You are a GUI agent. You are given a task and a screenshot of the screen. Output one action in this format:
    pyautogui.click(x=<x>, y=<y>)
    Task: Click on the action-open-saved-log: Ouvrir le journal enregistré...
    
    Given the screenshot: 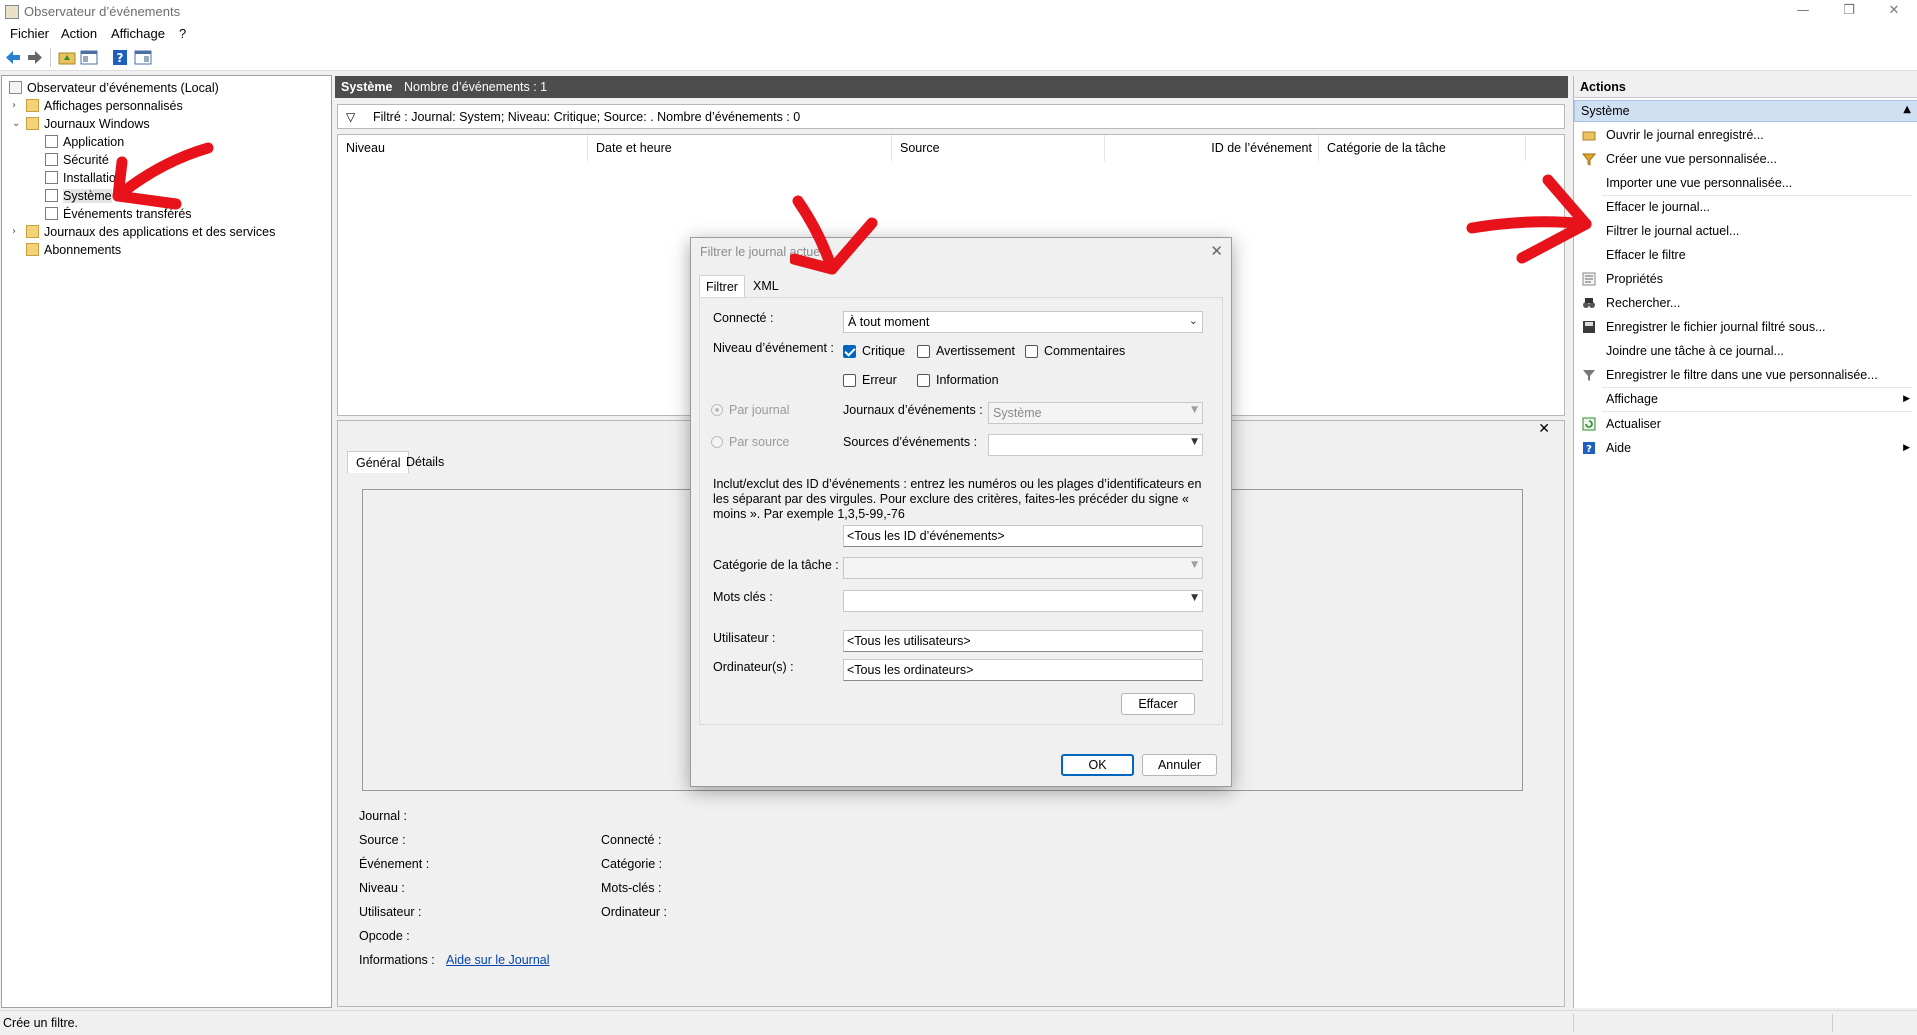 What is the action you would take?
    pyautogui.click(x=1745, y=135)
    